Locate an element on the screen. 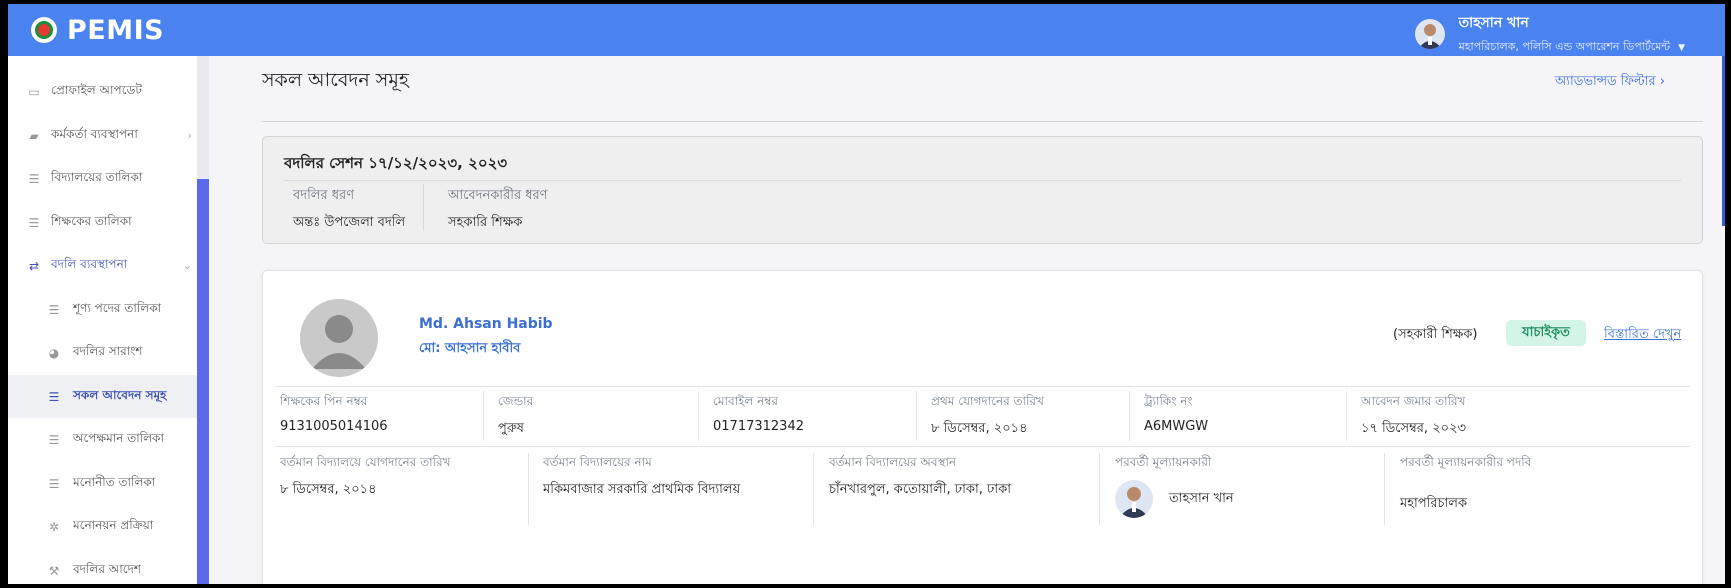 The image size is (1731, 588). field-pin-number: শিক্ষকের পিন নম্বর 9131005014106 is located at coordinates (334, 414).